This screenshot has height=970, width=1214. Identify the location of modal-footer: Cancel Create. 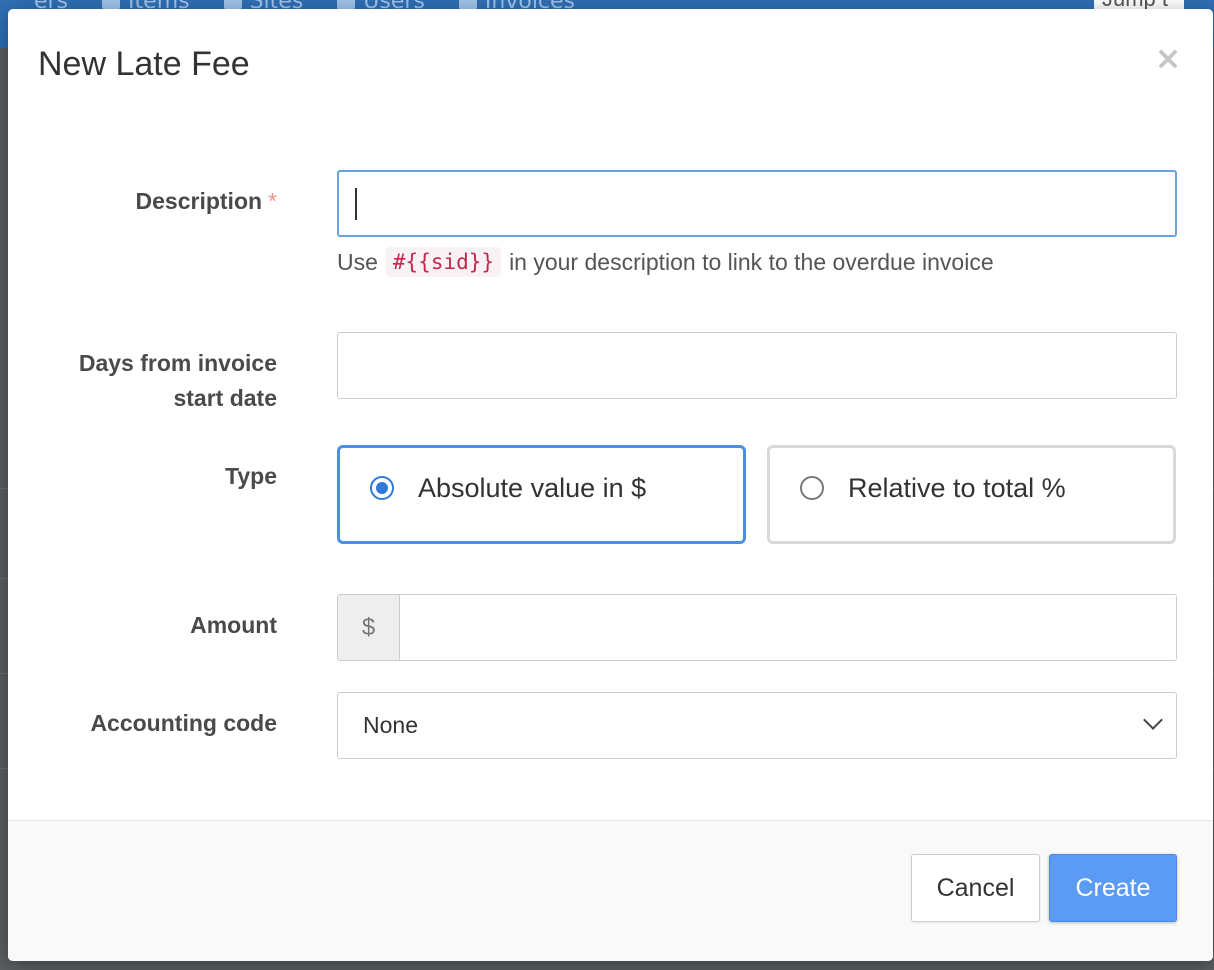
(610, 890).